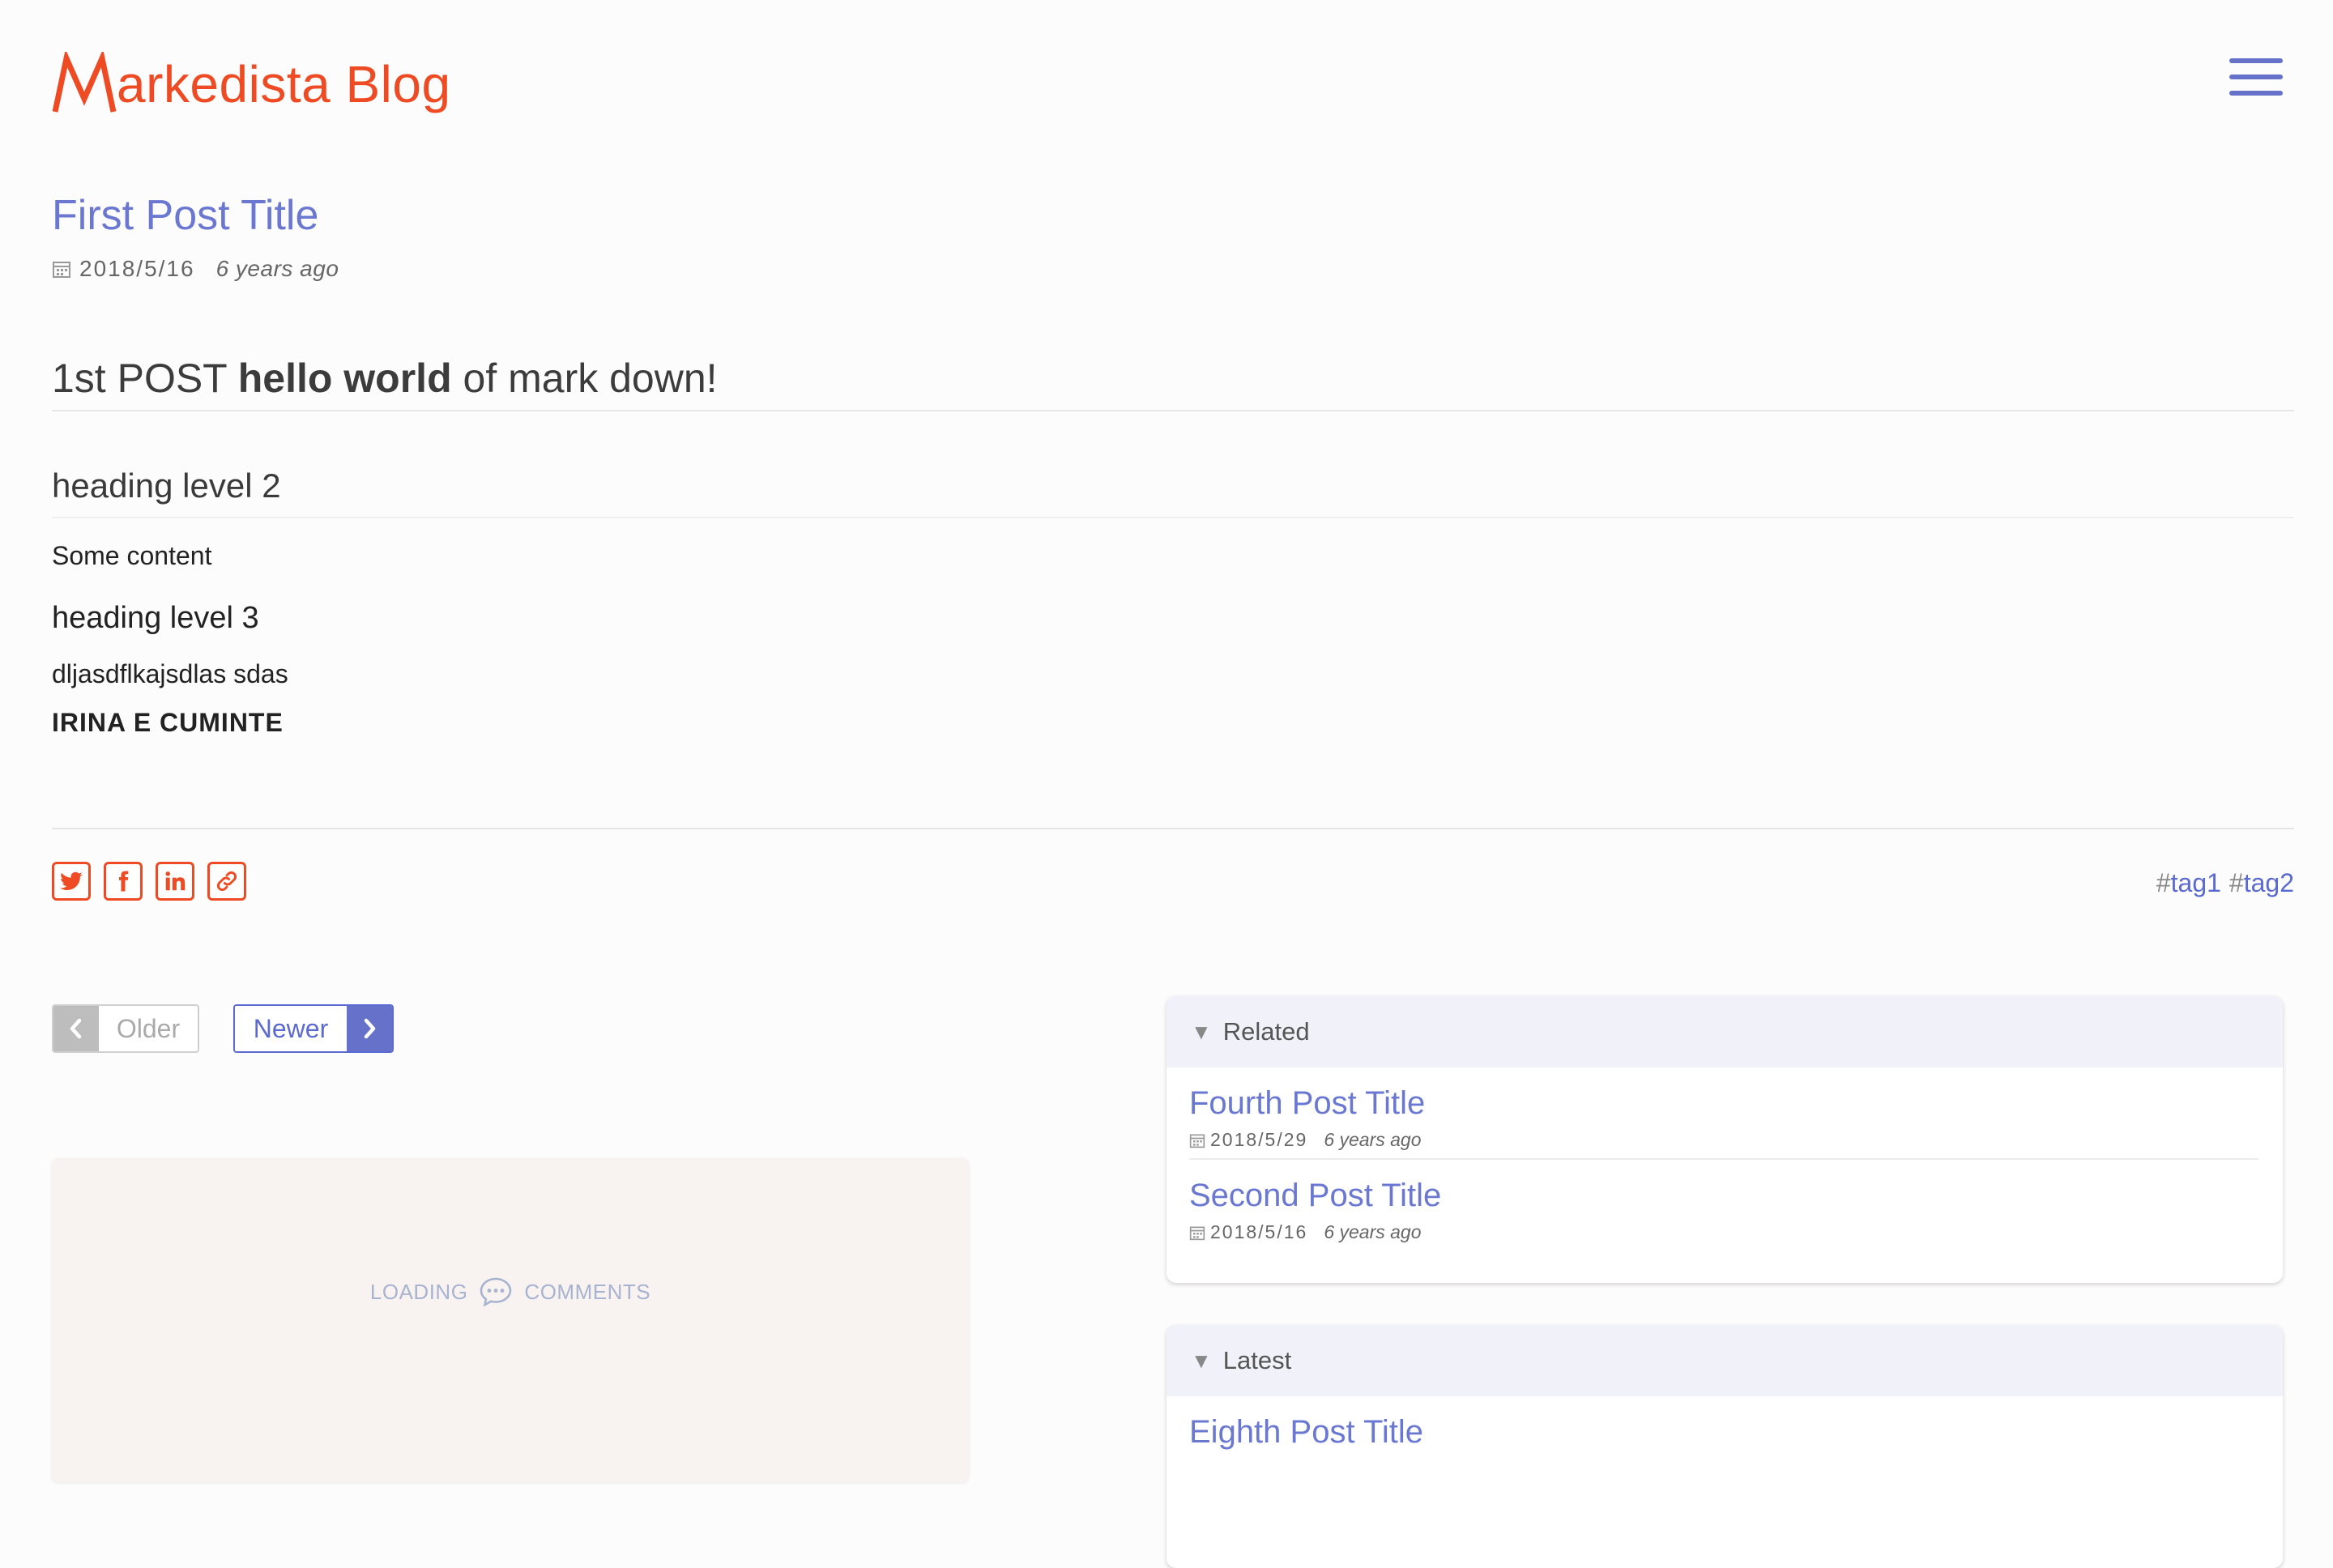  What do you see at coordinates (2256, 77) in the screenshot?
I see `hamburger-menu-icon` at bounding box center [2256, 77].